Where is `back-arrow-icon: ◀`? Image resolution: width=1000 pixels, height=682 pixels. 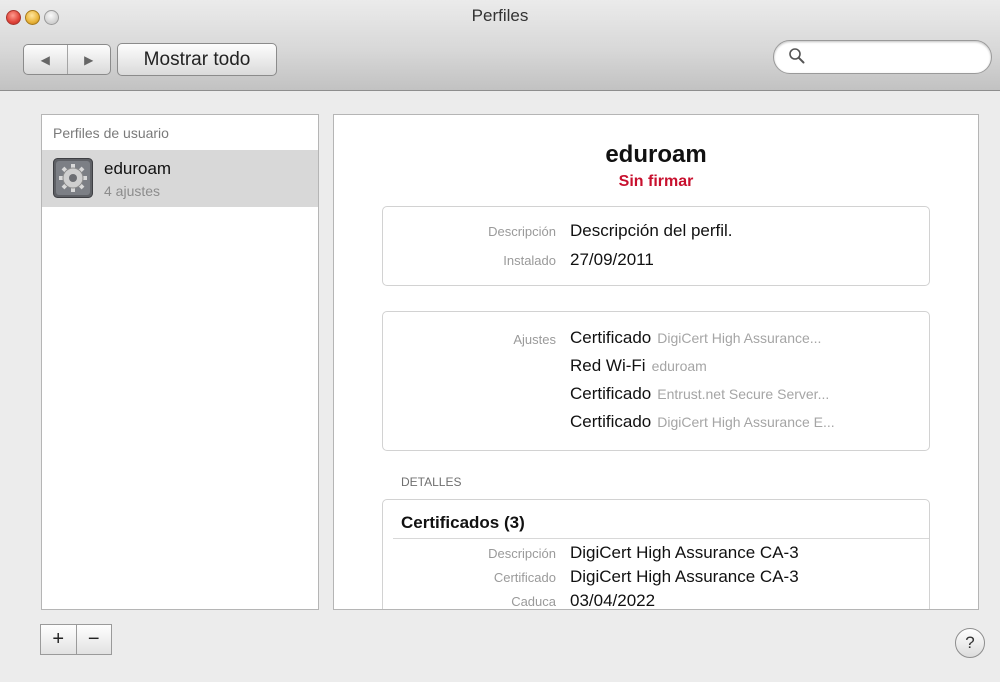
back-arrow-icon: ◀ is located at coordinates (45, 59).